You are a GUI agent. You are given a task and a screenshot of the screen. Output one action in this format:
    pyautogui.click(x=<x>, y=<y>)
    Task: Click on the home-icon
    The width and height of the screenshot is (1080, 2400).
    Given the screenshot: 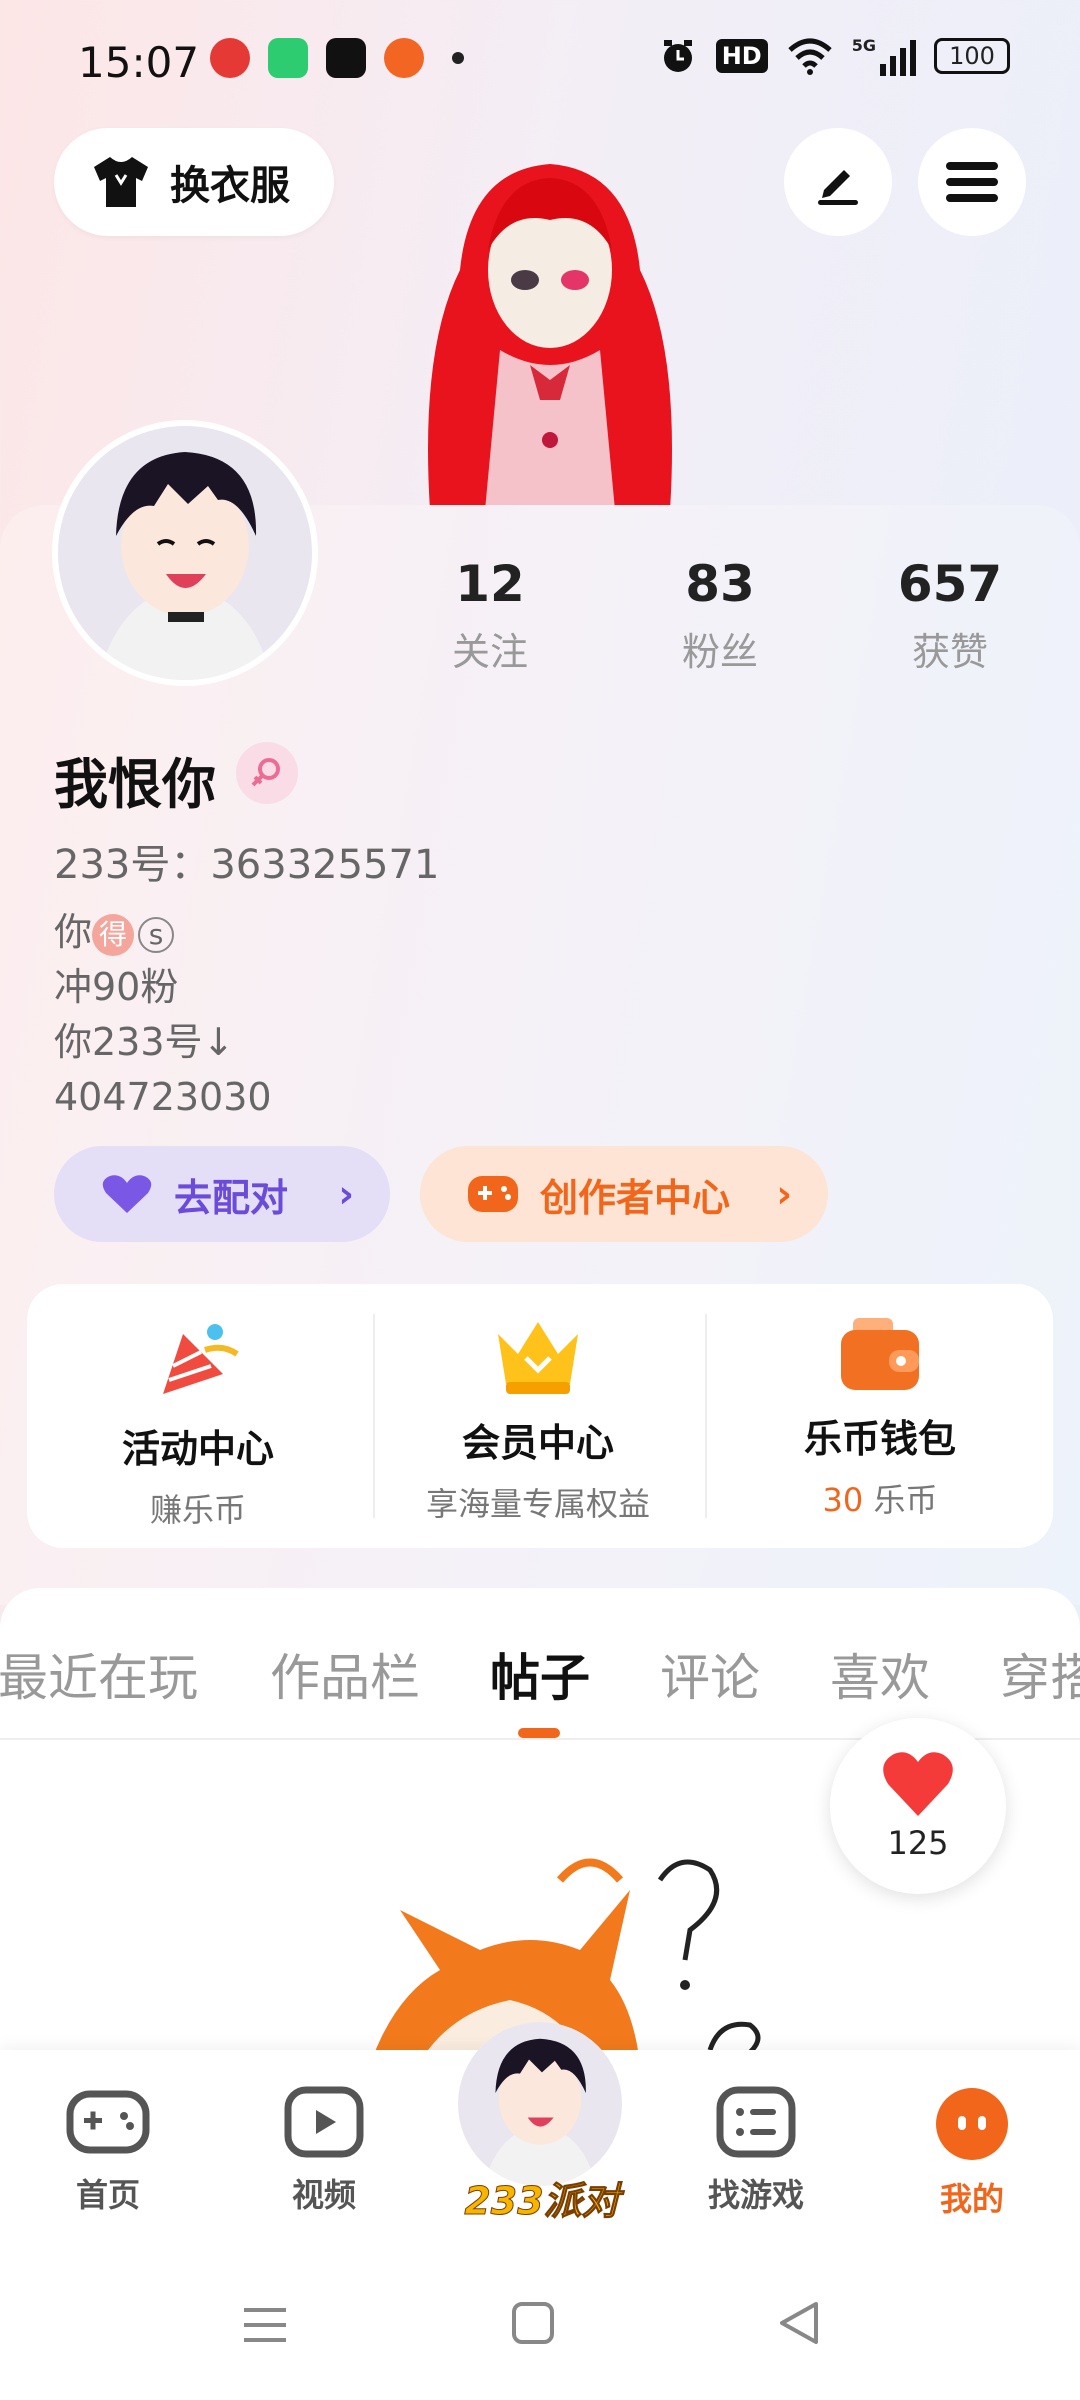 What is the action you would take?
    pyautogui.click(x=533, y=2323)
    